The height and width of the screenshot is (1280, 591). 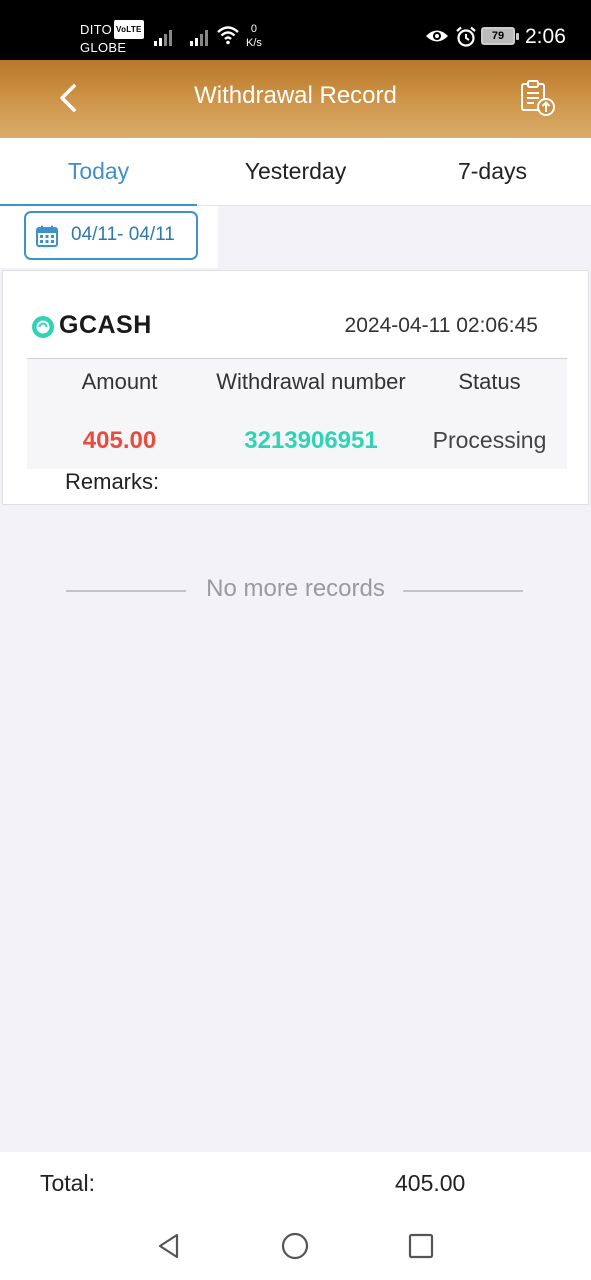 What do you see at coordinates (311, 440) in the screenshot?
I see `withdrawal-number-value: 3213906951` at bounding box center [311, 440].